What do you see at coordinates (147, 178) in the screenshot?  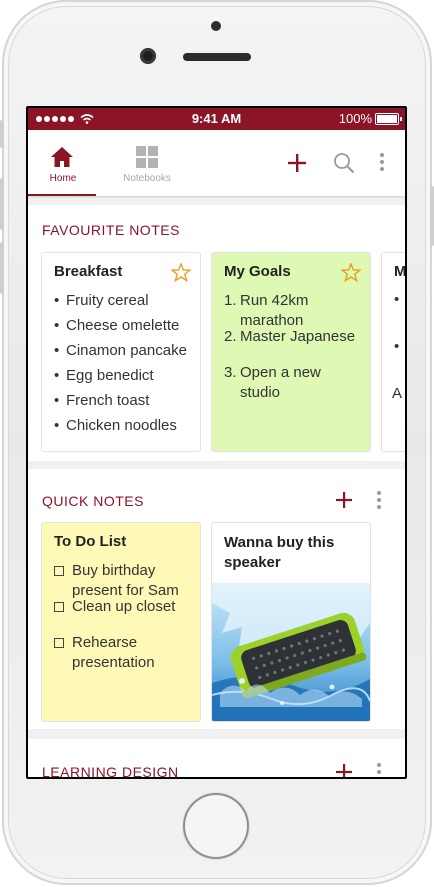 I see `tab-notebooks-label: Notebooks` at bounding box center [147, 178].